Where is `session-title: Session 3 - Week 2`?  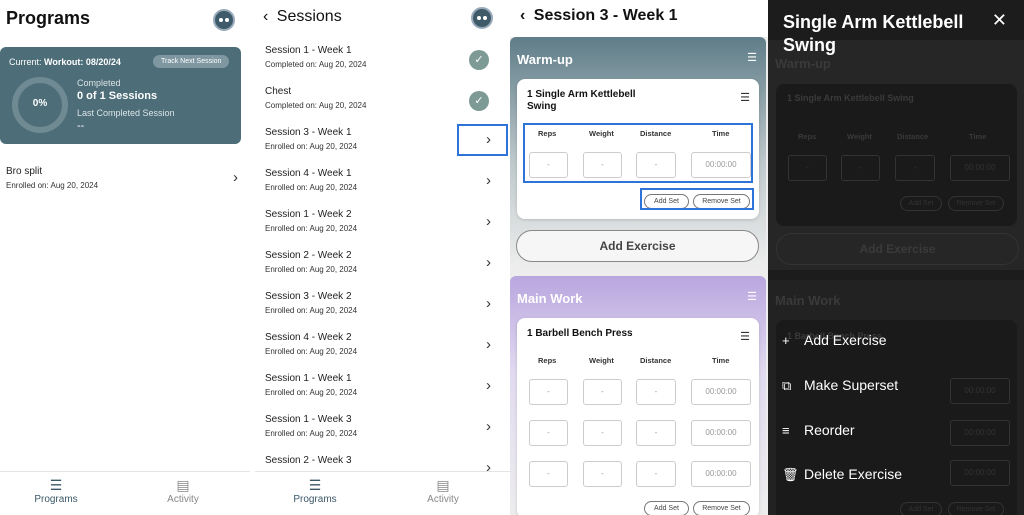
session-title: Session 3 - Week 2 is located at coordinates (308, 296).